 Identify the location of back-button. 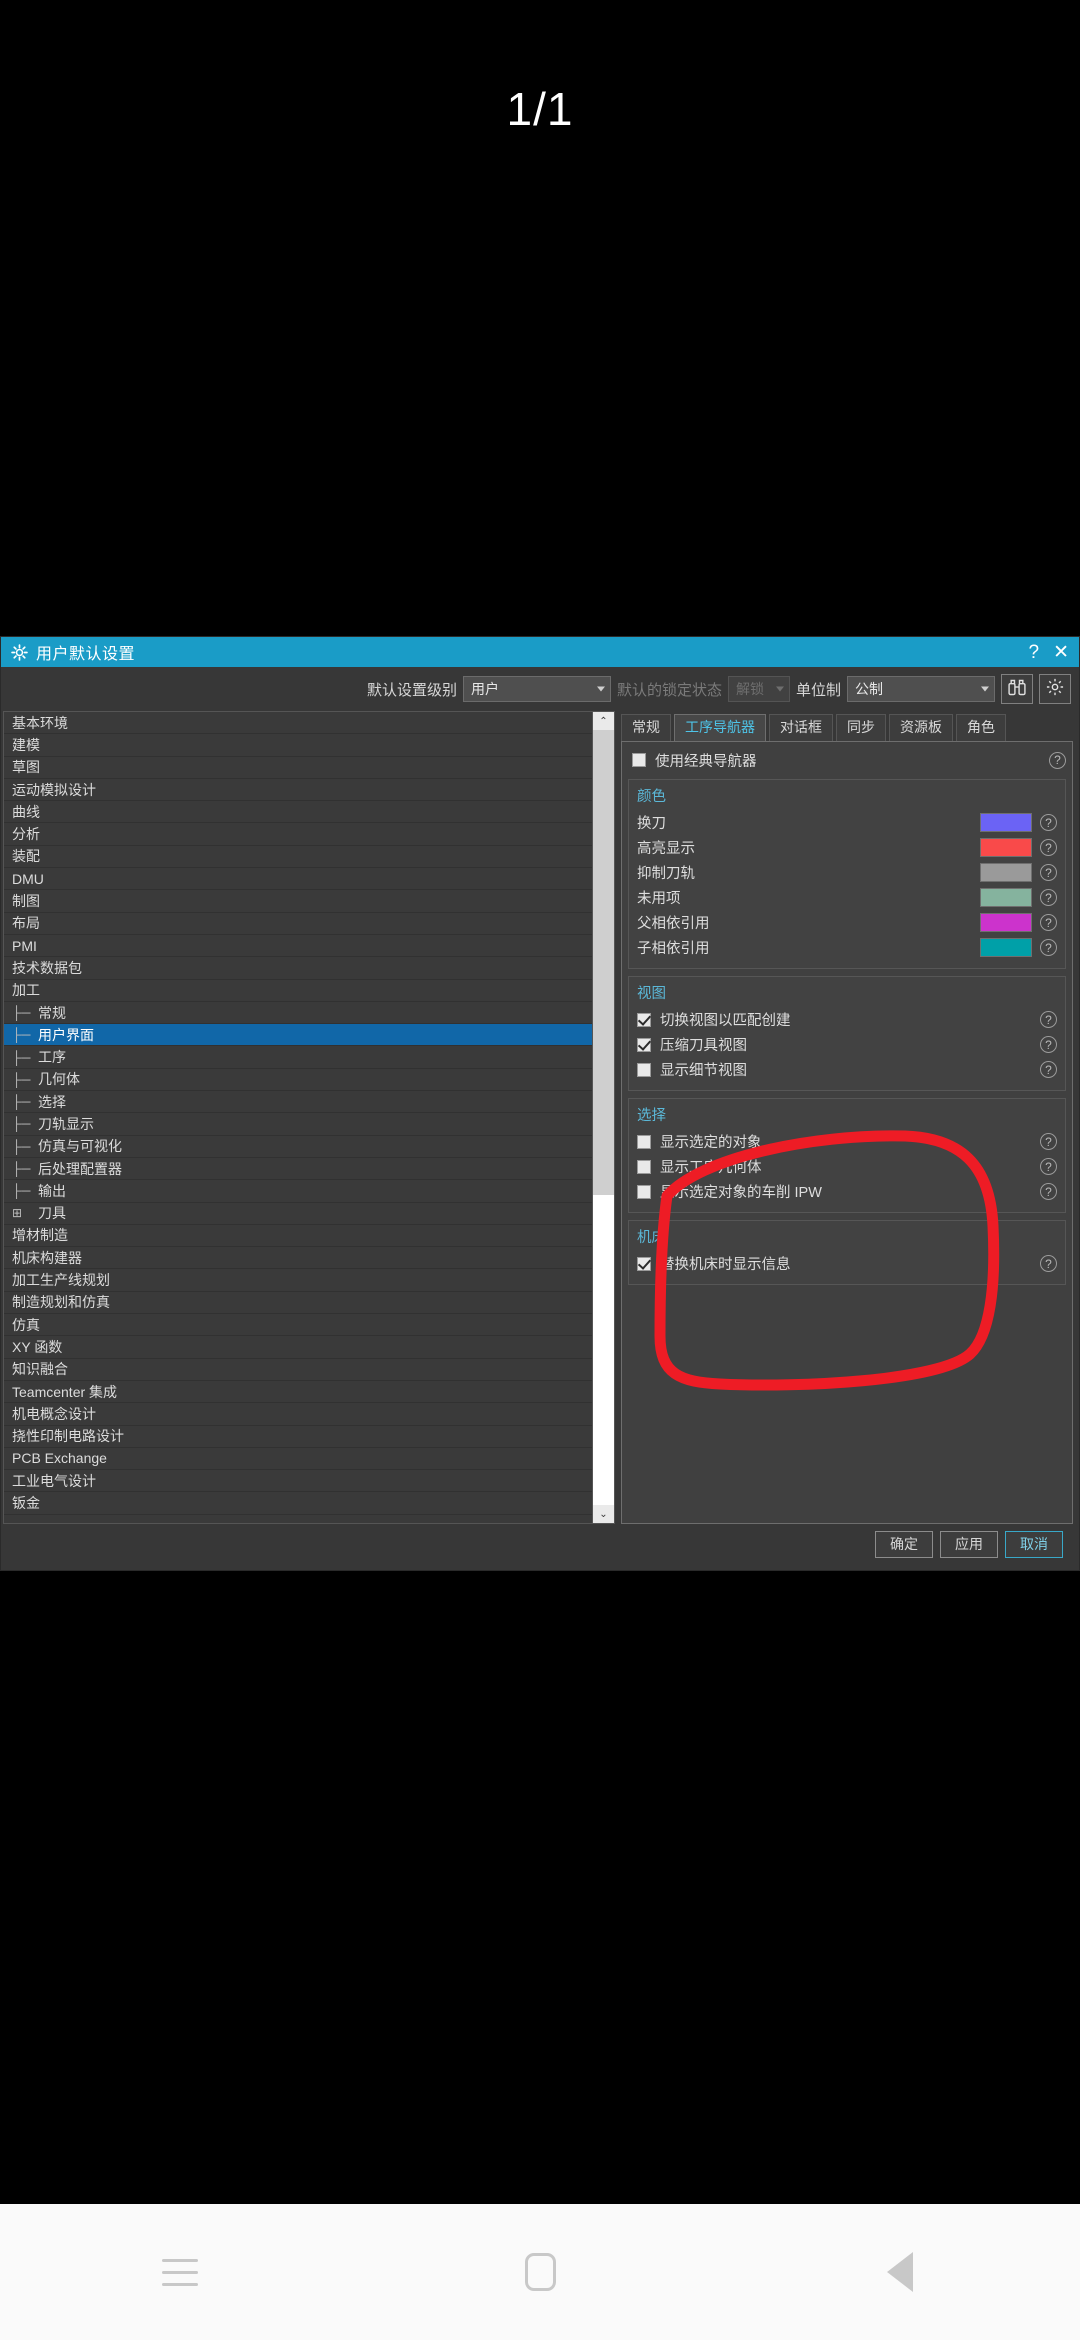
(900, 2272).